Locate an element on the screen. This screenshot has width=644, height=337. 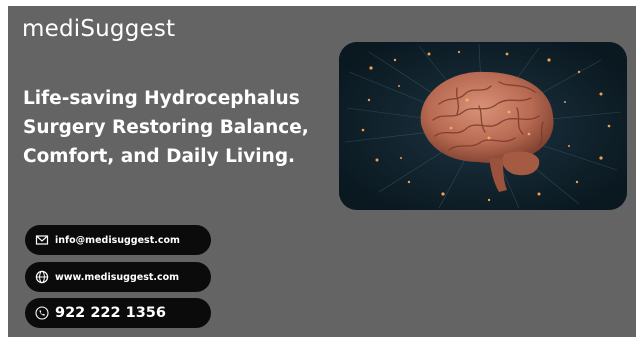
headline-line-2: Surgery Restoring Balance, is located at coordinates (166, 127).